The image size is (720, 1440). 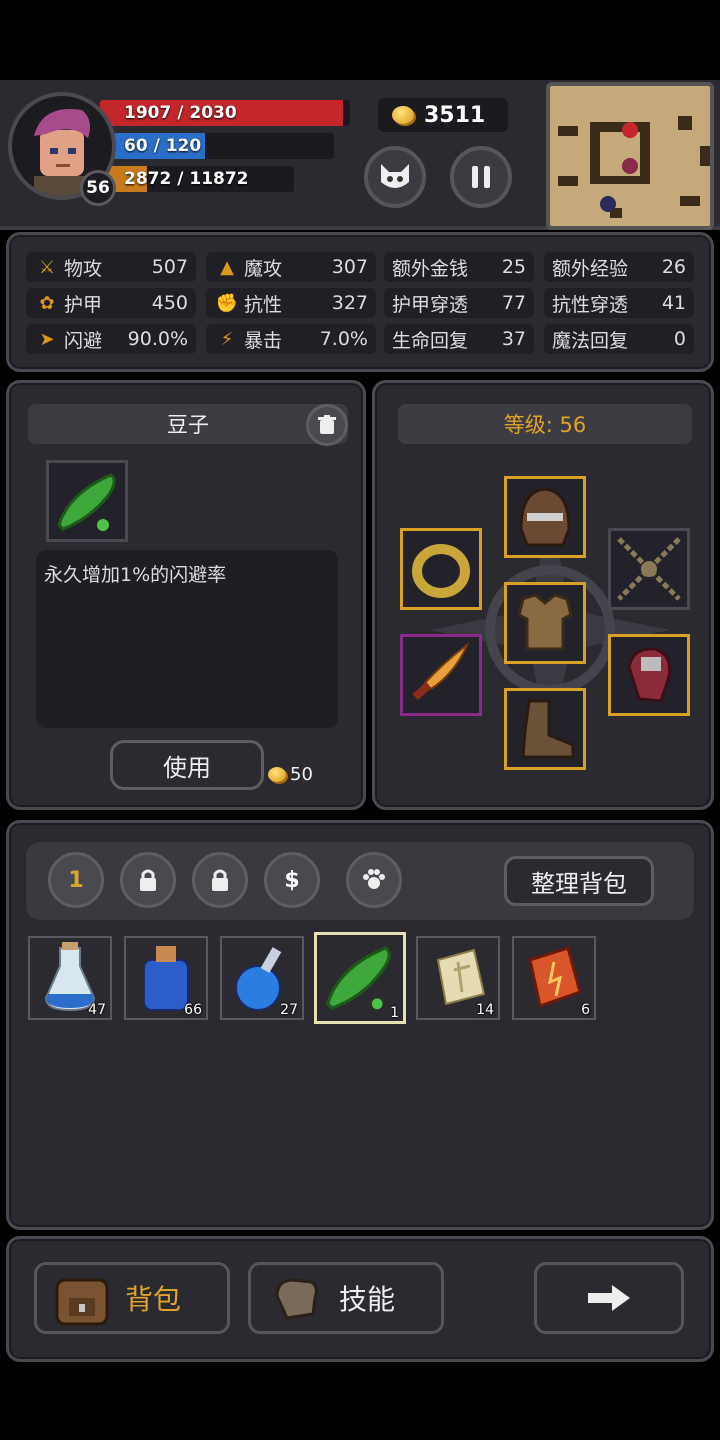 I want to click on stat-7: 护甲穿透 77, so click(x=459, y=303).